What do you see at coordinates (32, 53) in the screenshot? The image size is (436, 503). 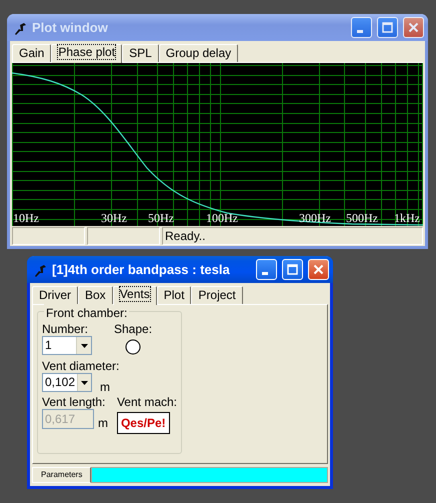 I see `tab: Gain` at bounding box center [32, 53].